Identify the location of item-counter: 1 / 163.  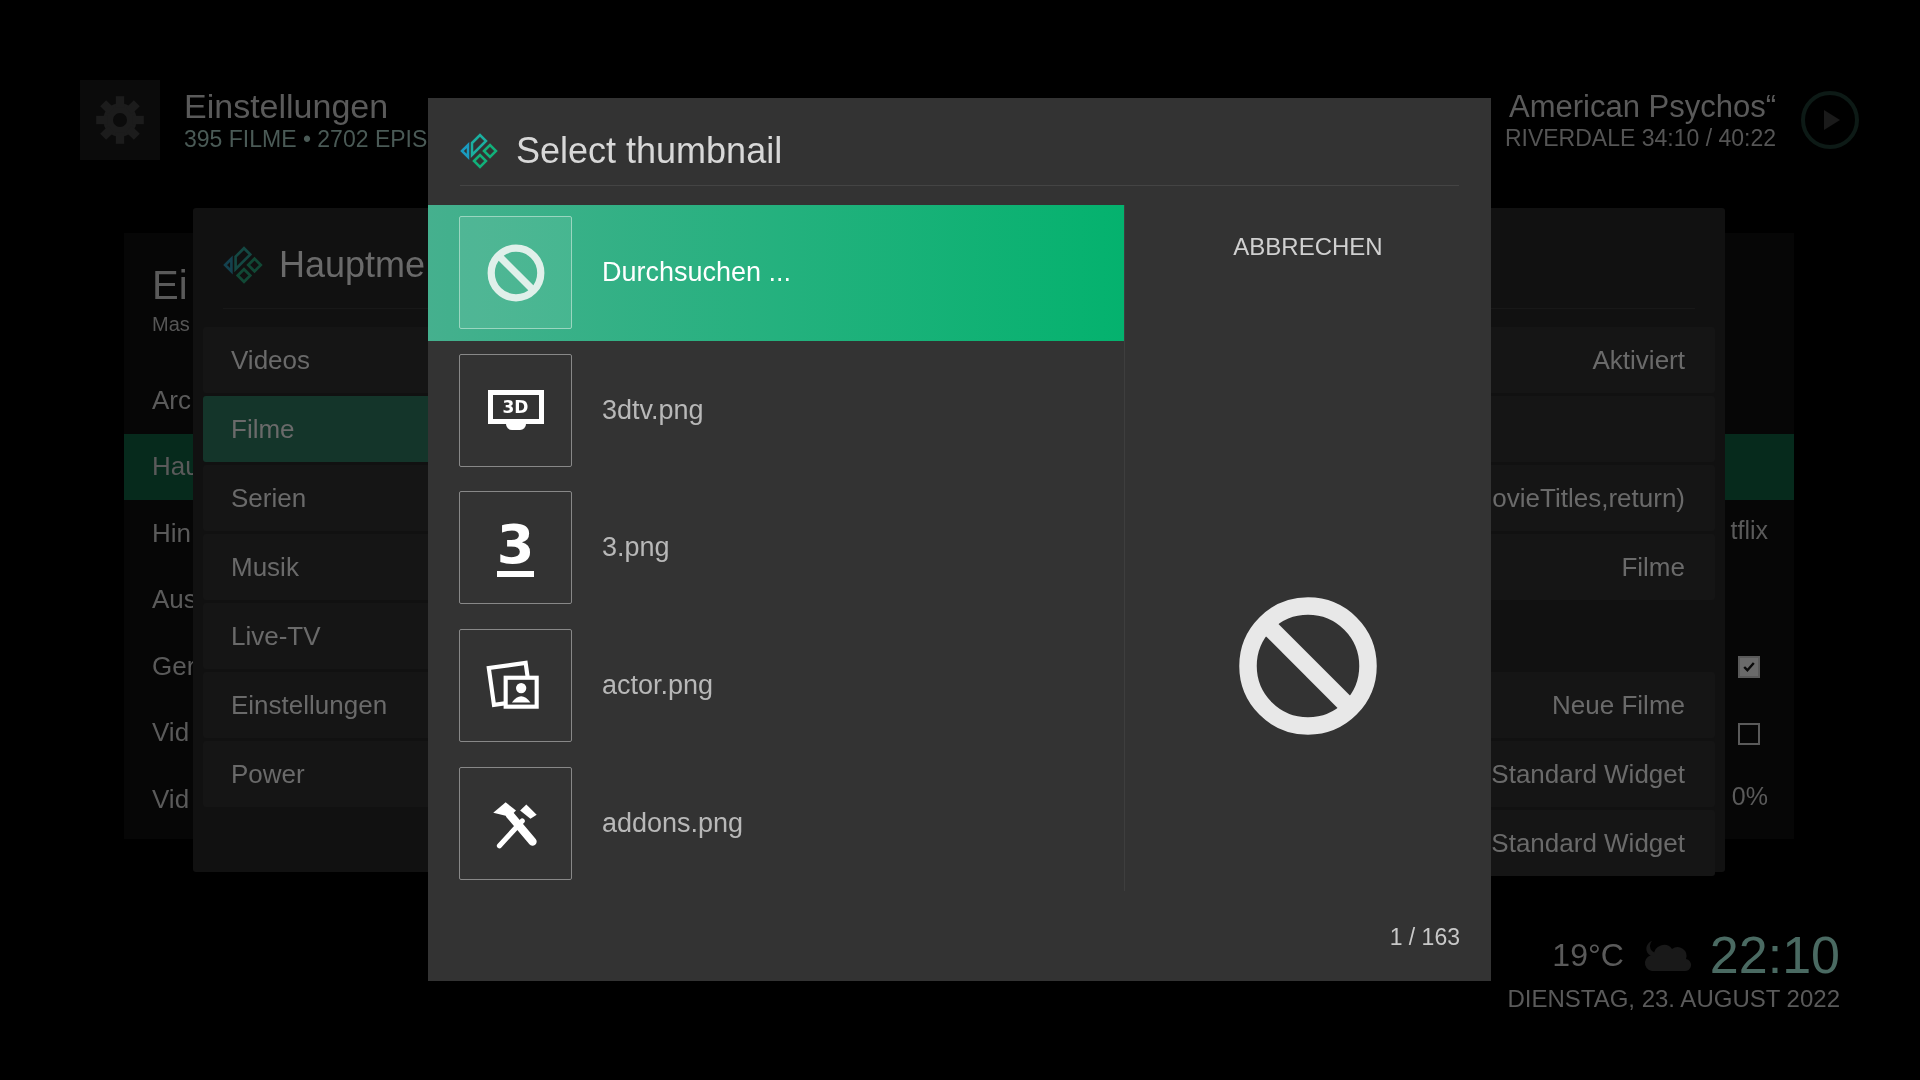
(1424, 937).